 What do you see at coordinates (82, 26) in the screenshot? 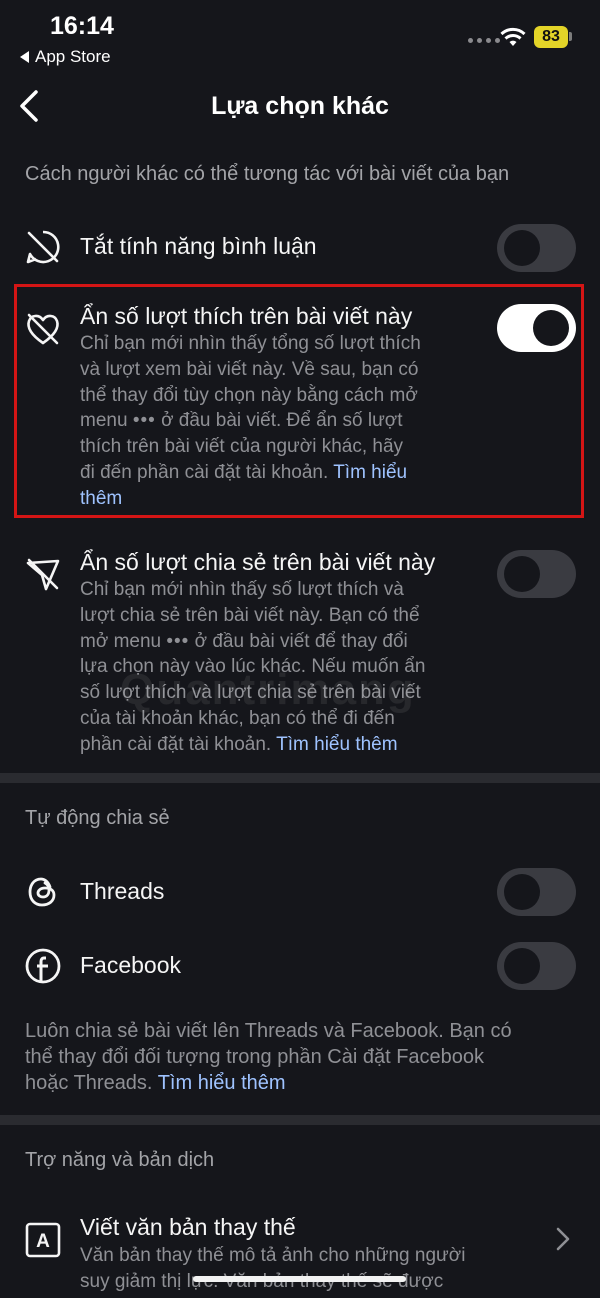
I see `status-time: 16:14` at bounding box center [82, 26].